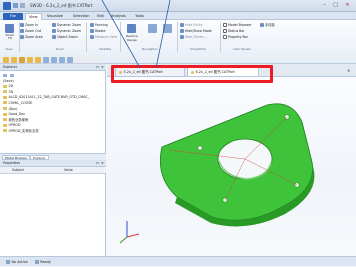 This screenshot has width=356, height=267. I want to click on refresh-icon, so click(5, 75).